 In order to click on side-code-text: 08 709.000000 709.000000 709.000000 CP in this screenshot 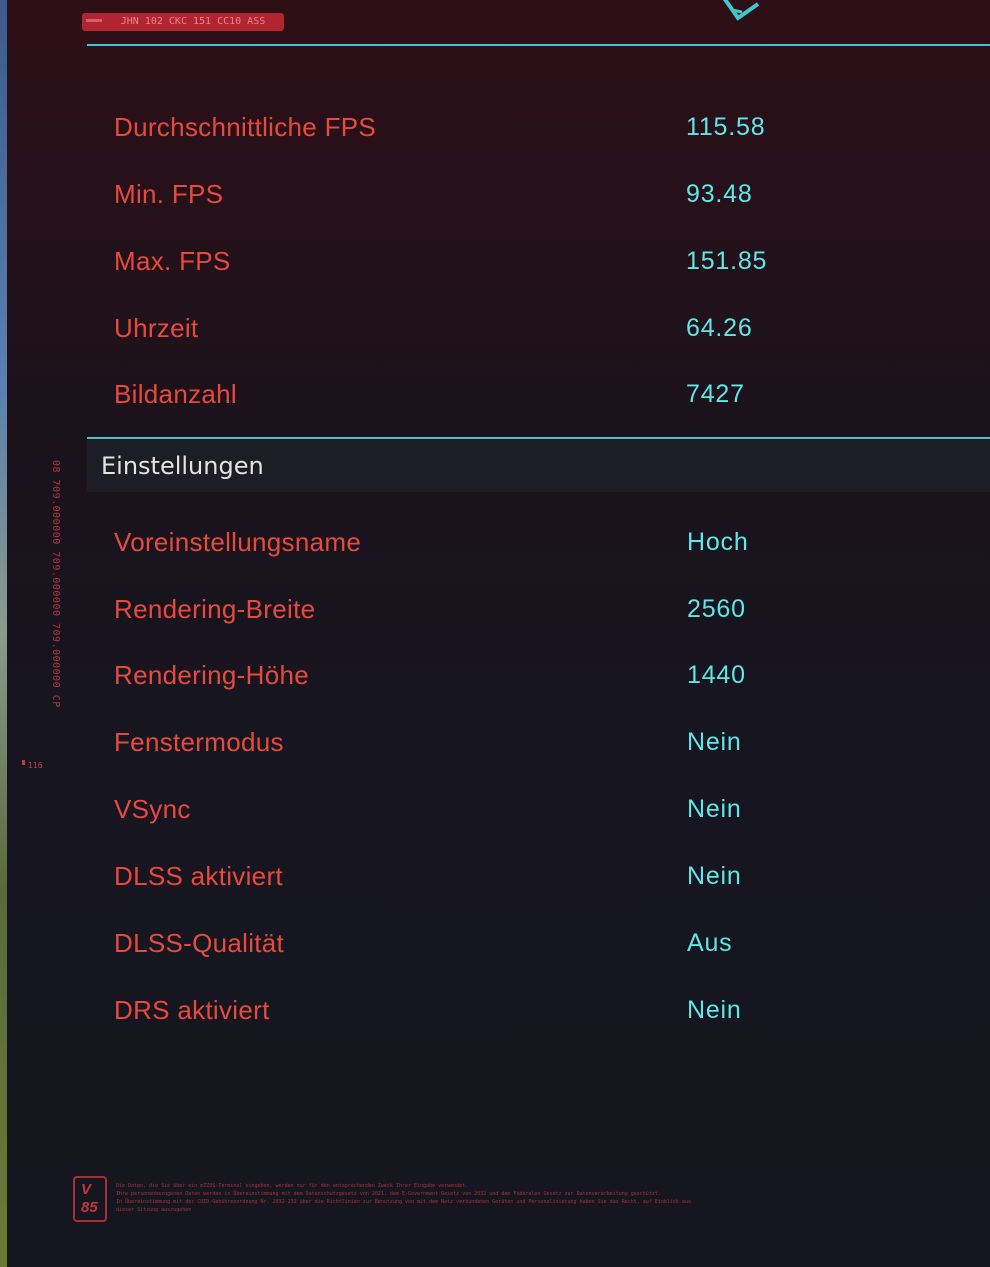, I will do `click(55, 584)`.